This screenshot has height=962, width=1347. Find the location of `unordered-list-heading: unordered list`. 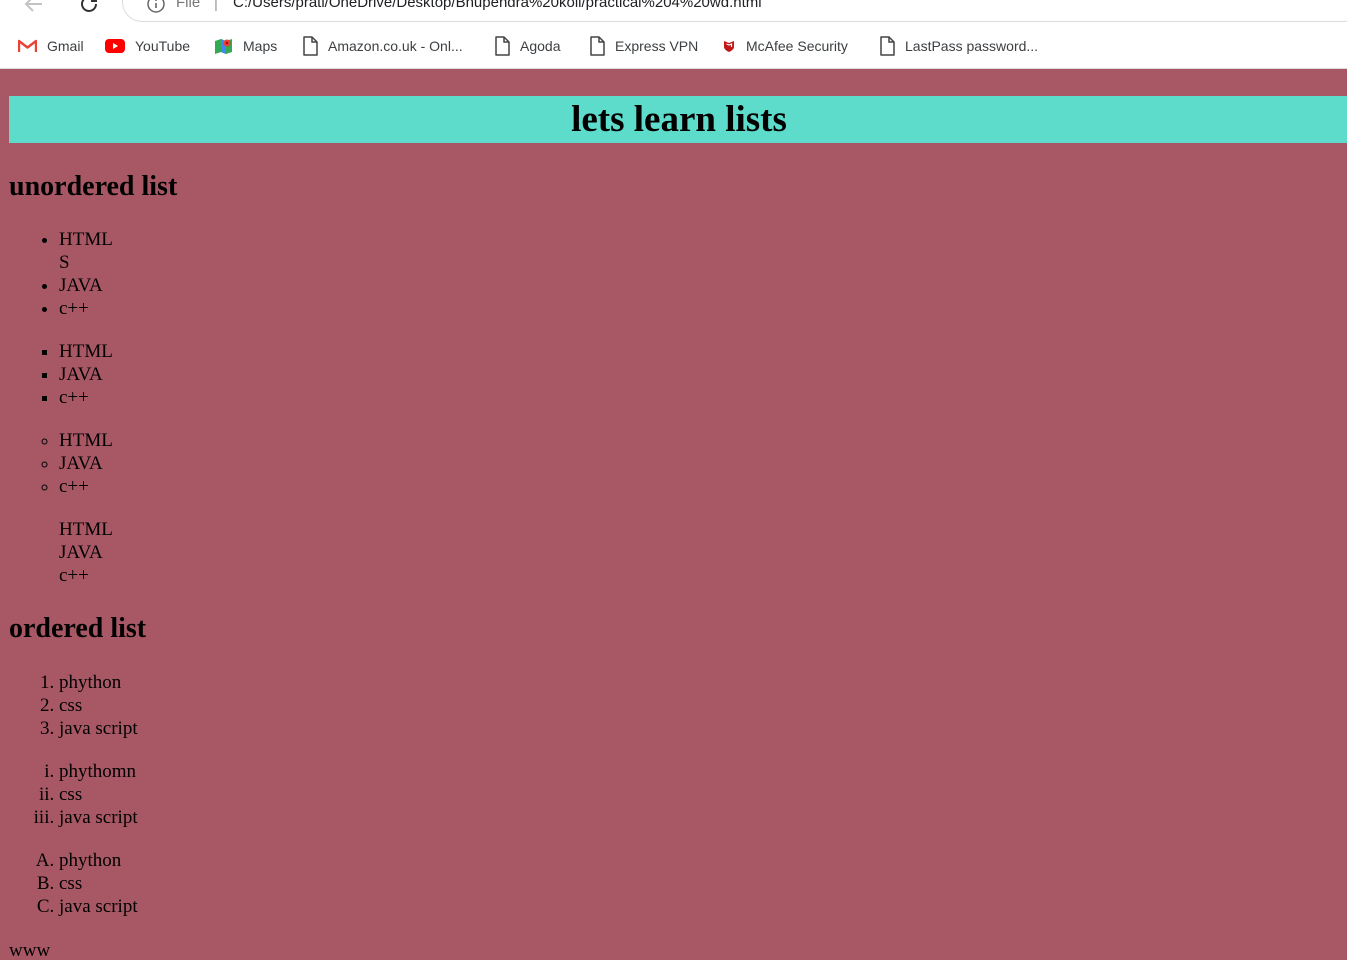

unordered-list-heading: unordered list is located at coordinates (93, 186).